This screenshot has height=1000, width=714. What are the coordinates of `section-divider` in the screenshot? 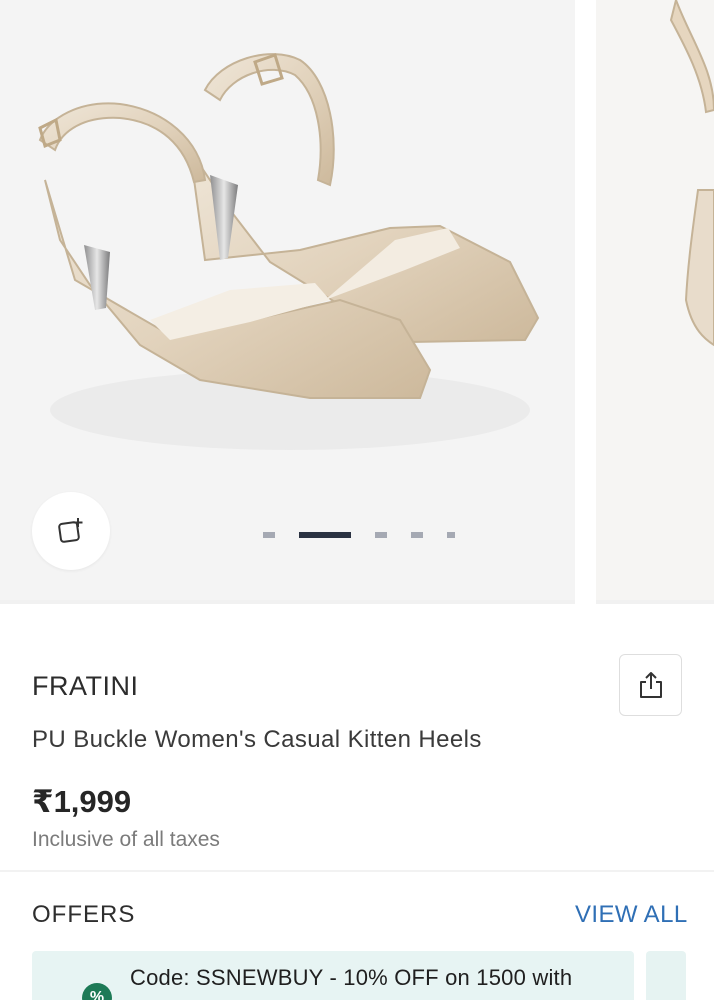 It's located at (357, 871).